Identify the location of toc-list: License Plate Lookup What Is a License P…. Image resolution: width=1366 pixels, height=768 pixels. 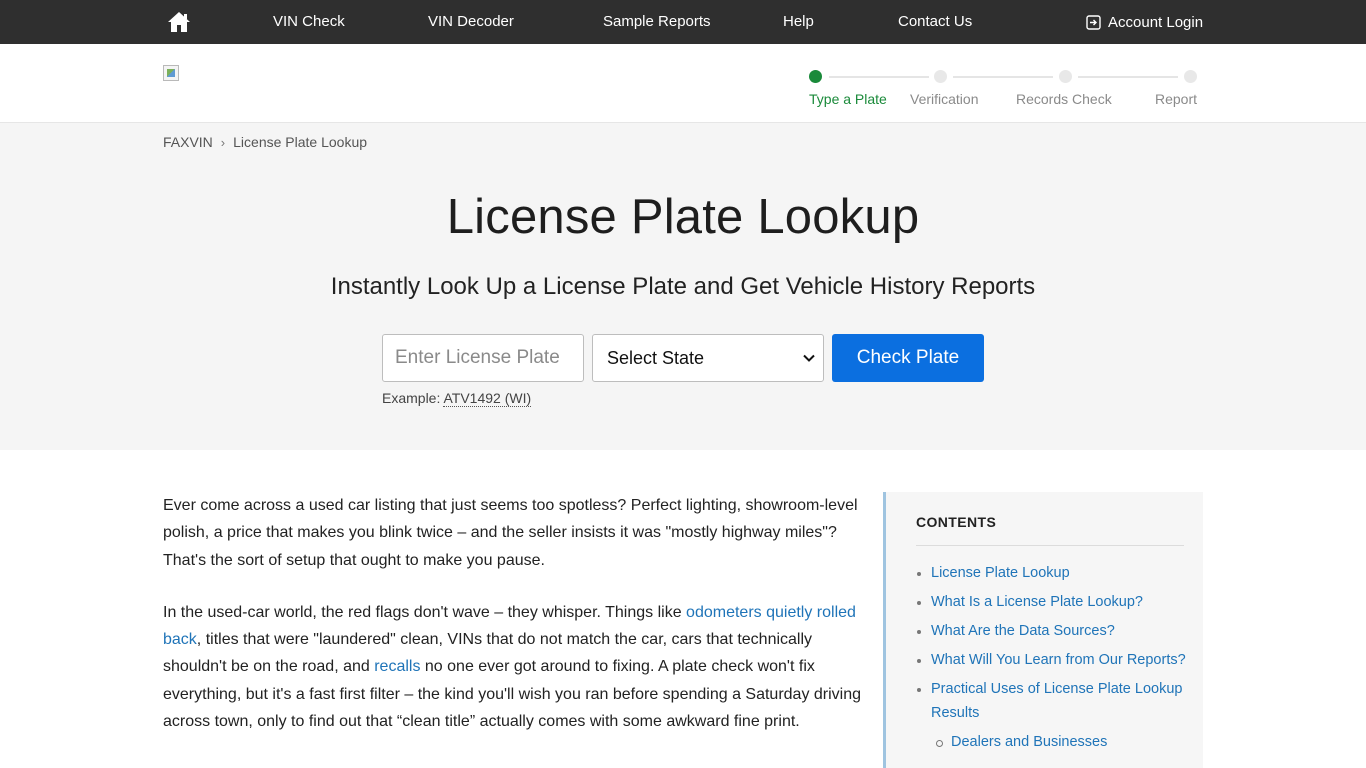
(1051, 661).